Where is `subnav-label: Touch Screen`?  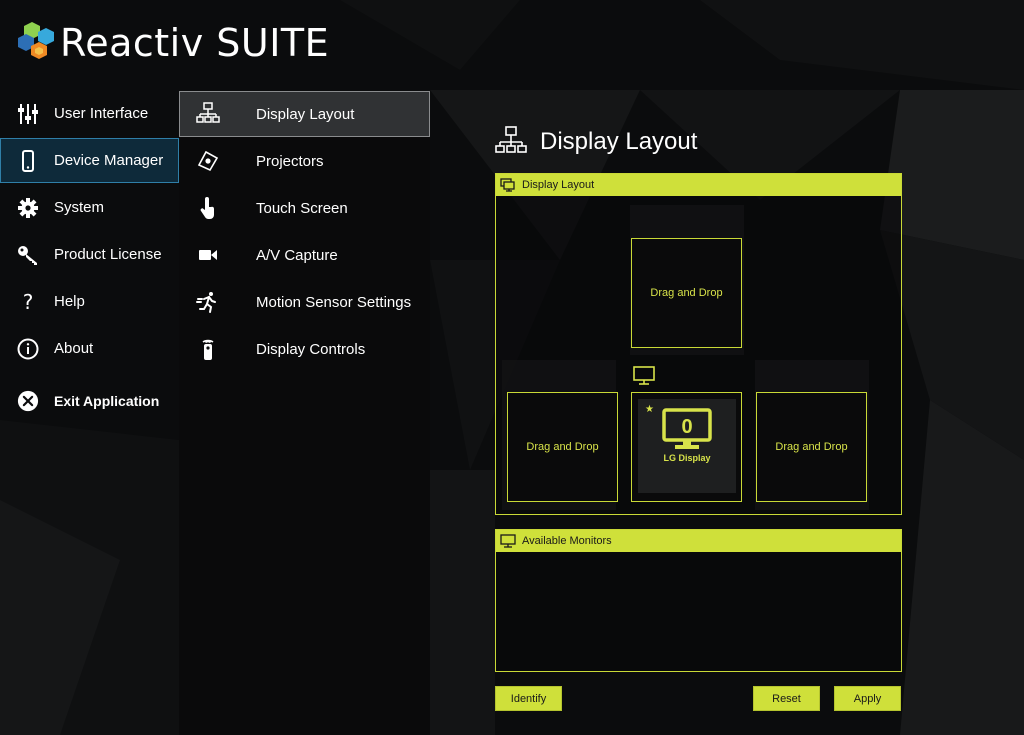
subnav-label: Touch Screen is located at coordinates (302, 208).